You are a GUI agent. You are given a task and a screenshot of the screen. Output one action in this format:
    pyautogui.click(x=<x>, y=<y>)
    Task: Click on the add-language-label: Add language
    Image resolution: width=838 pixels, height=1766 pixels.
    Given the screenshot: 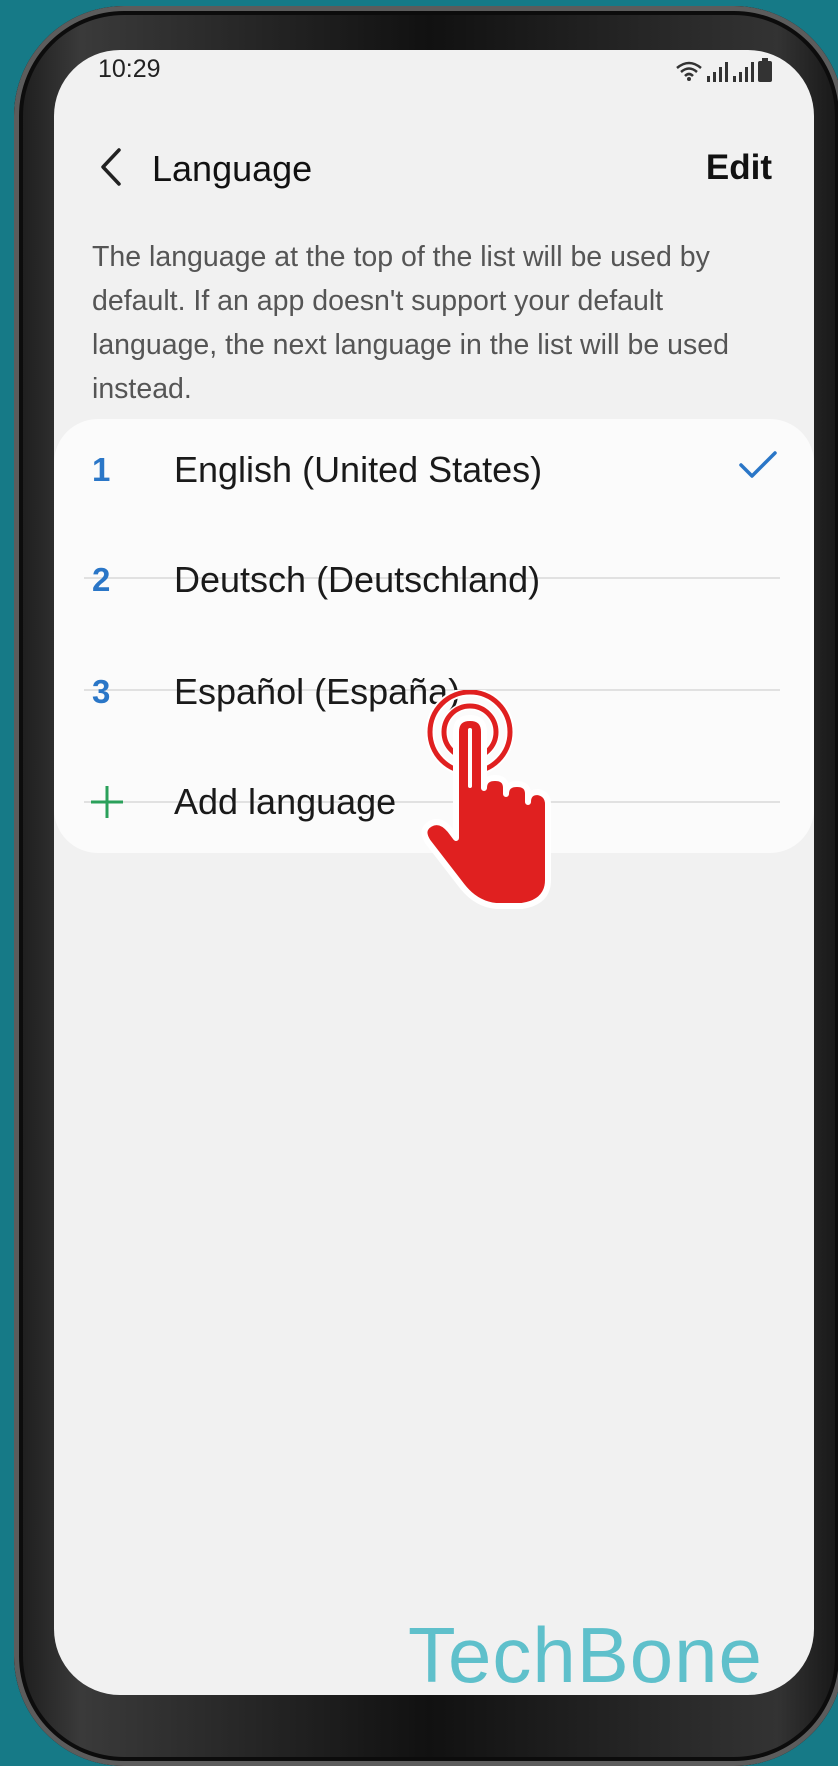 What is the action you would take?
    pyautogui.click(x=285, y=801)
    